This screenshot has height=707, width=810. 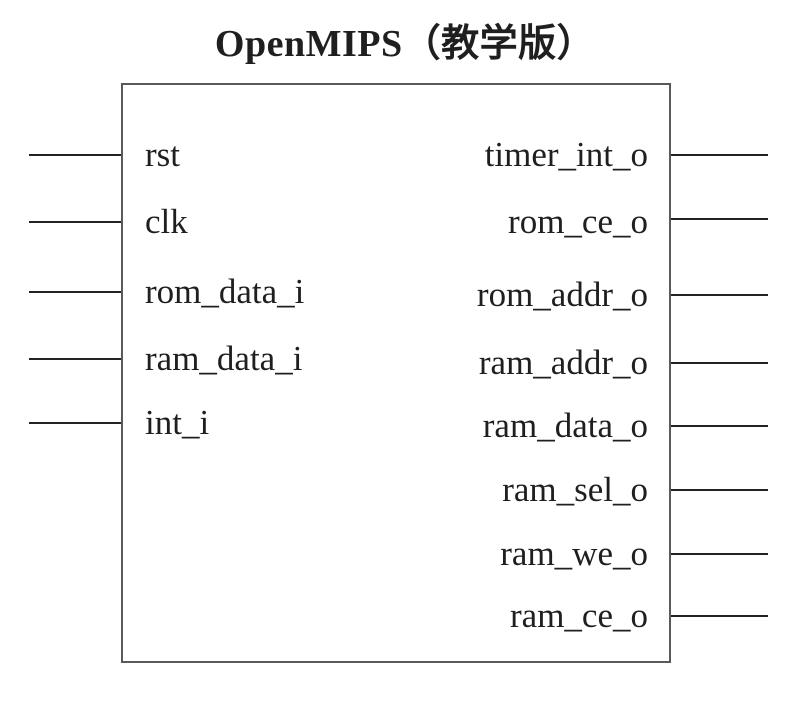 I want to click on output-label-ram-we-o: ram_we_o, so click(x=574, y=553).